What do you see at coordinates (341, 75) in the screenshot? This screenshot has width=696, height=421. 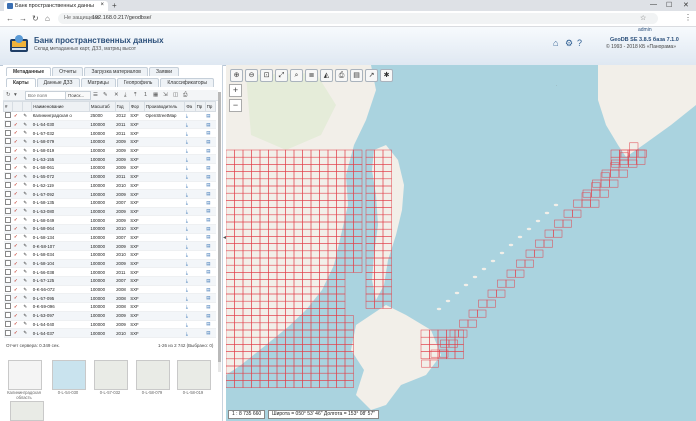 I see `print-icon: ⎙` at bounding box center [341, 75].